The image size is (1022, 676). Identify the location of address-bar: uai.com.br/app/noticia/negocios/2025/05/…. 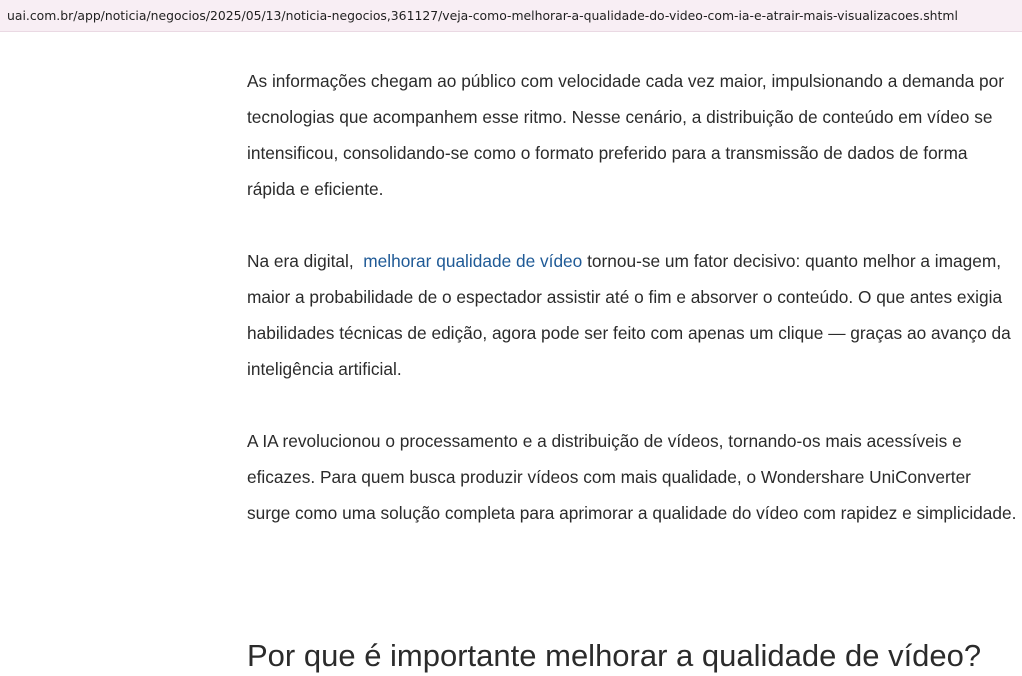
(511, 16).